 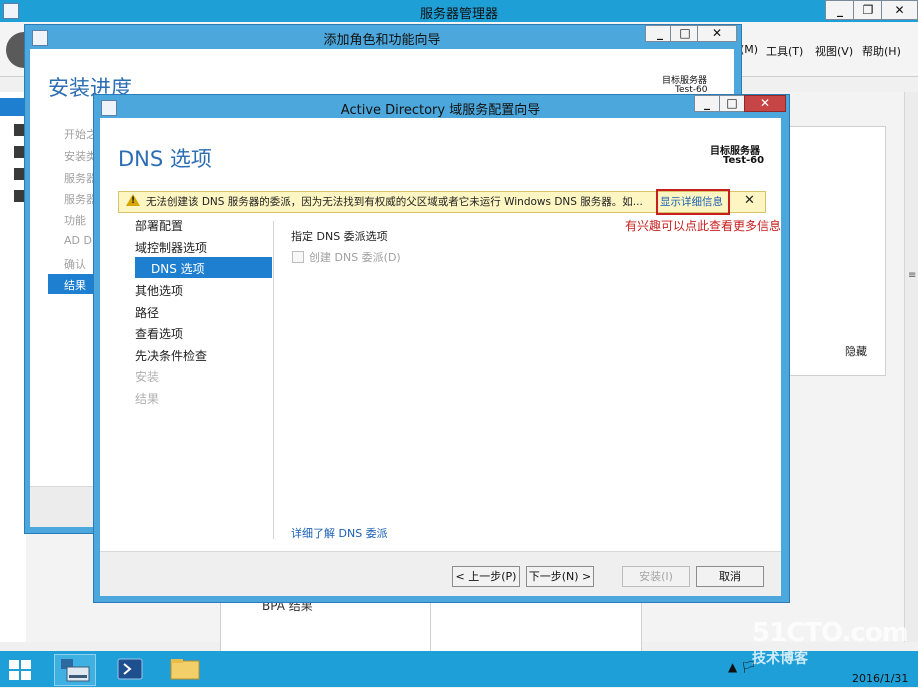 I want to click on nav-item-paths: 路径, so click(x=147, y=312).